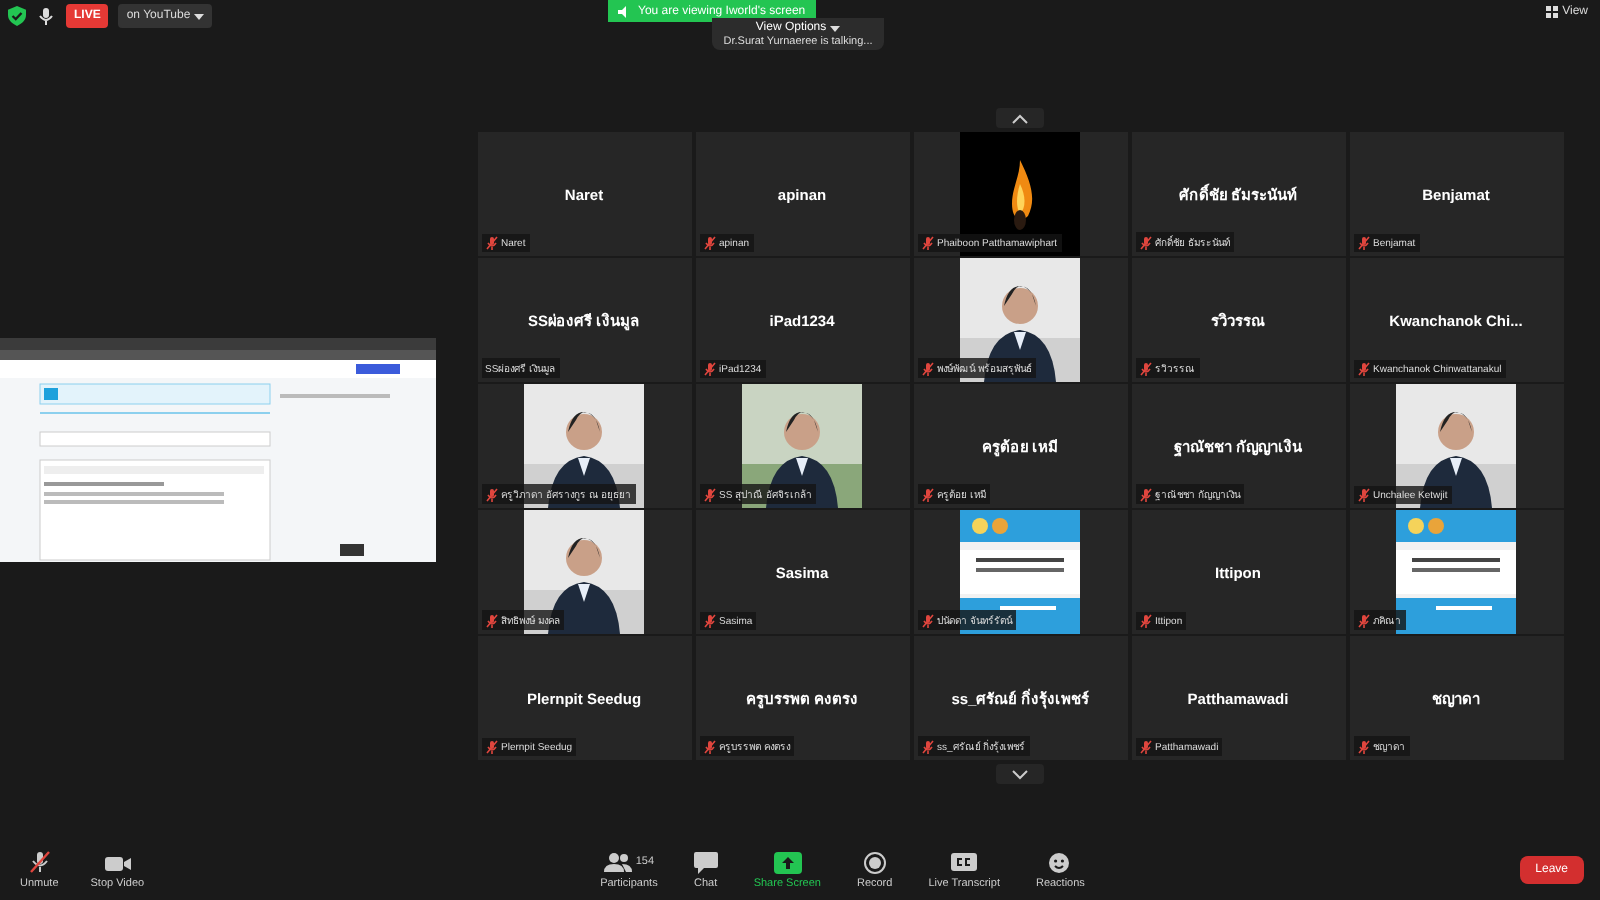 The width and height of the screenshot is (1600, 900). I want to click on grid-icon, so click(1552, 12).